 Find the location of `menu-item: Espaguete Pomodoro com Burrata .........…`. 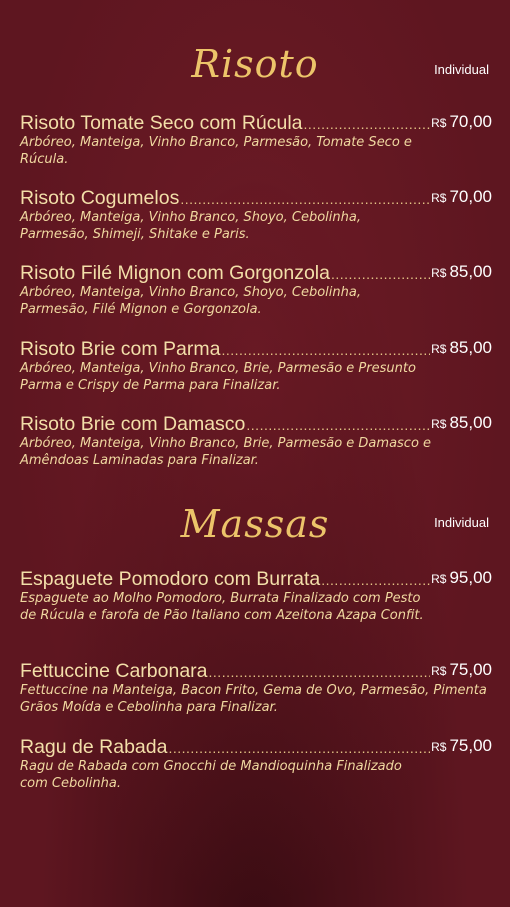

menu-item: Espaguete Pomodoro com Burrata .........… is located at coordinates (256, 595).